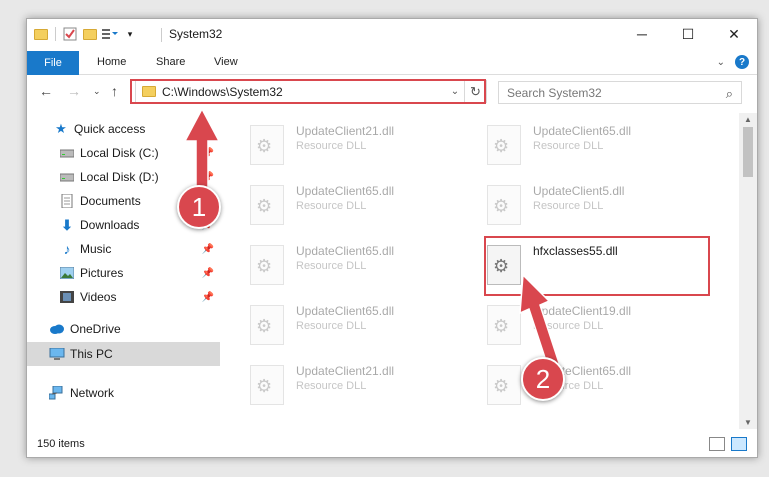 The height and width of the screenshot is (477, 769). Describe the element at coordinates (114, 91) in the screenshot. I see `up-arrow-icon: ↑` at that location.